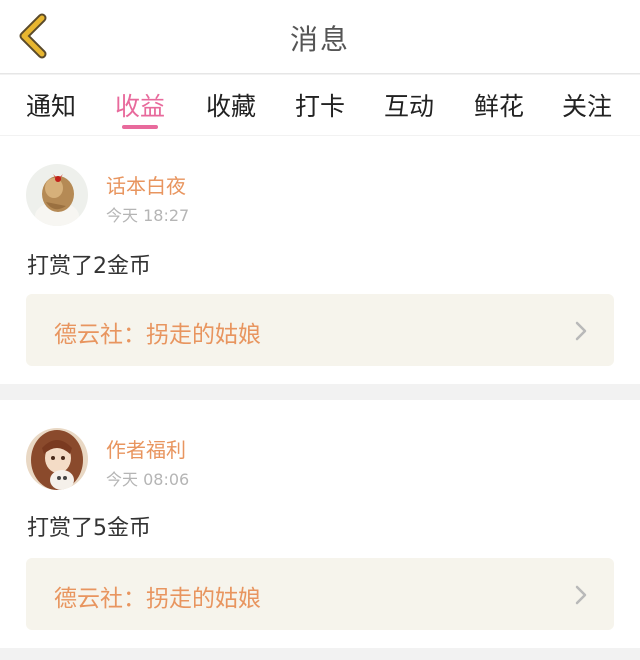  Describe the element at coordinates (148, 479) in the screenshot. I see `timestamp: 今天 08:06` at that location.